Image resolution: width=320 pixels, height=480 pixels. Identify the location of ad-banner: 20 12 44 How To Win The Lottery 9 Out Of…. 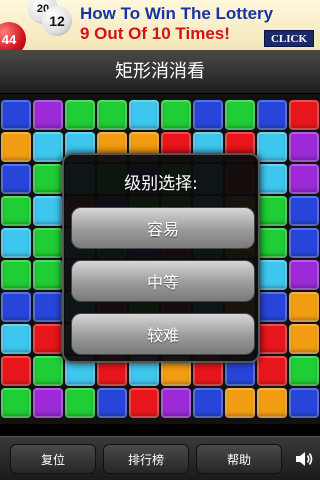
(160, 25).